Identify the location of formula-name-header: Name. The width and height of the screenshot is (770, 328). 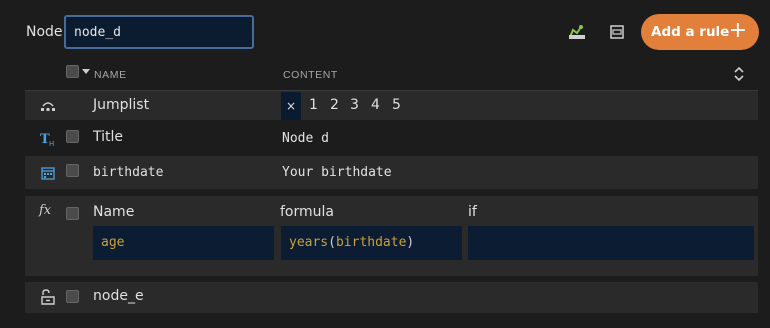
(114, 212).